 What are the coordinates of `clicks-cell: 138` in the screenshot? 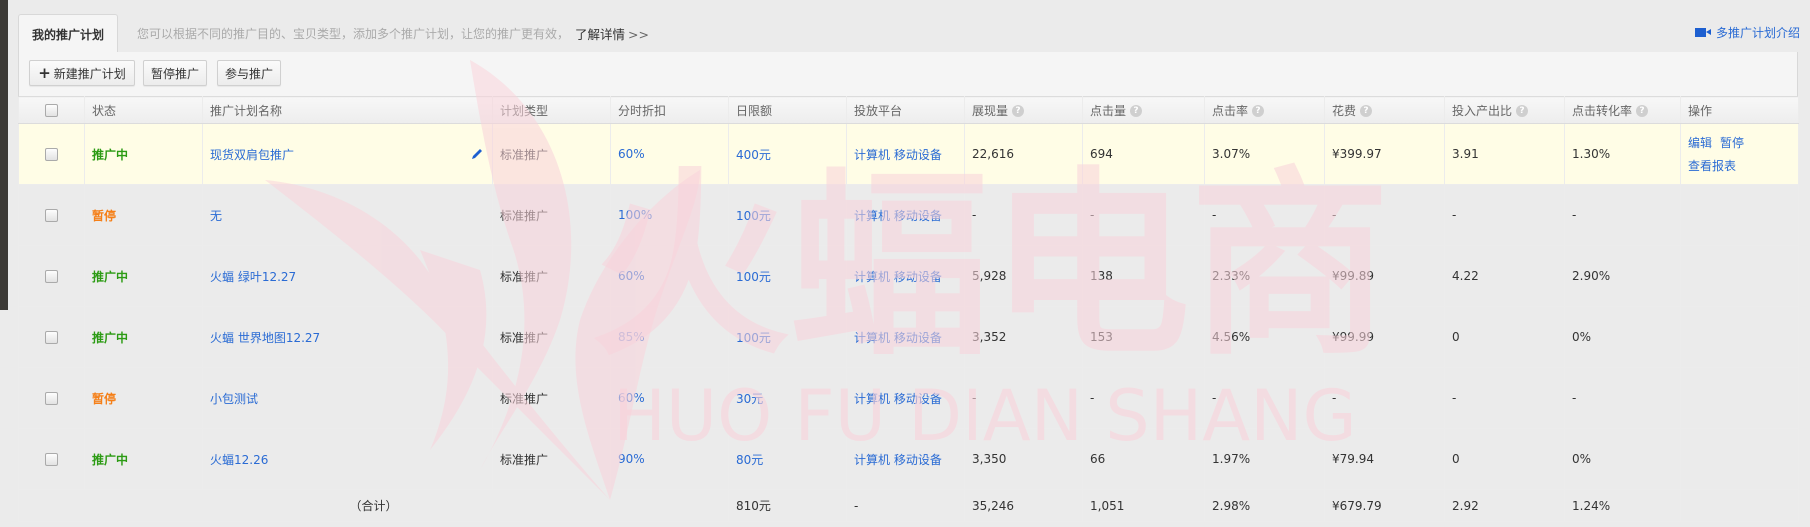 It's located at (1143, 276).